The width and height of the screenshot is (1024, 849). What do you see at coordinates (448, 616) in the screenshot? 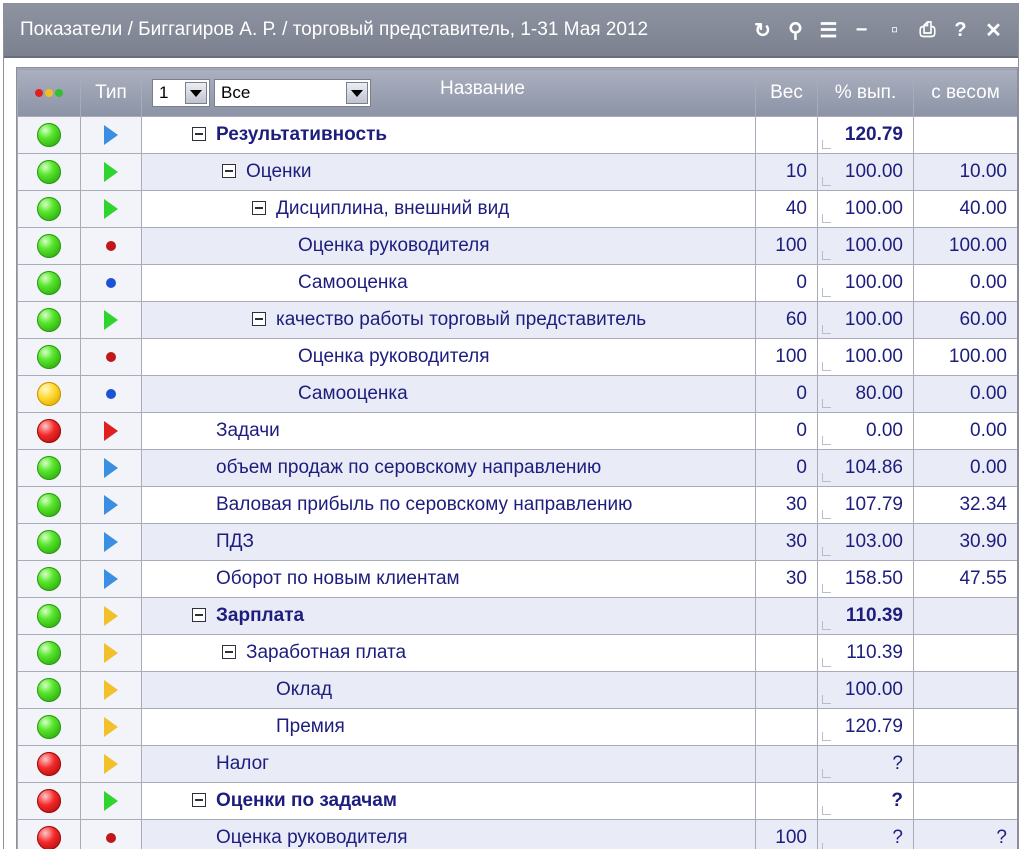
I see `name-cell: Зарплата` at bounding box center [448, 616].